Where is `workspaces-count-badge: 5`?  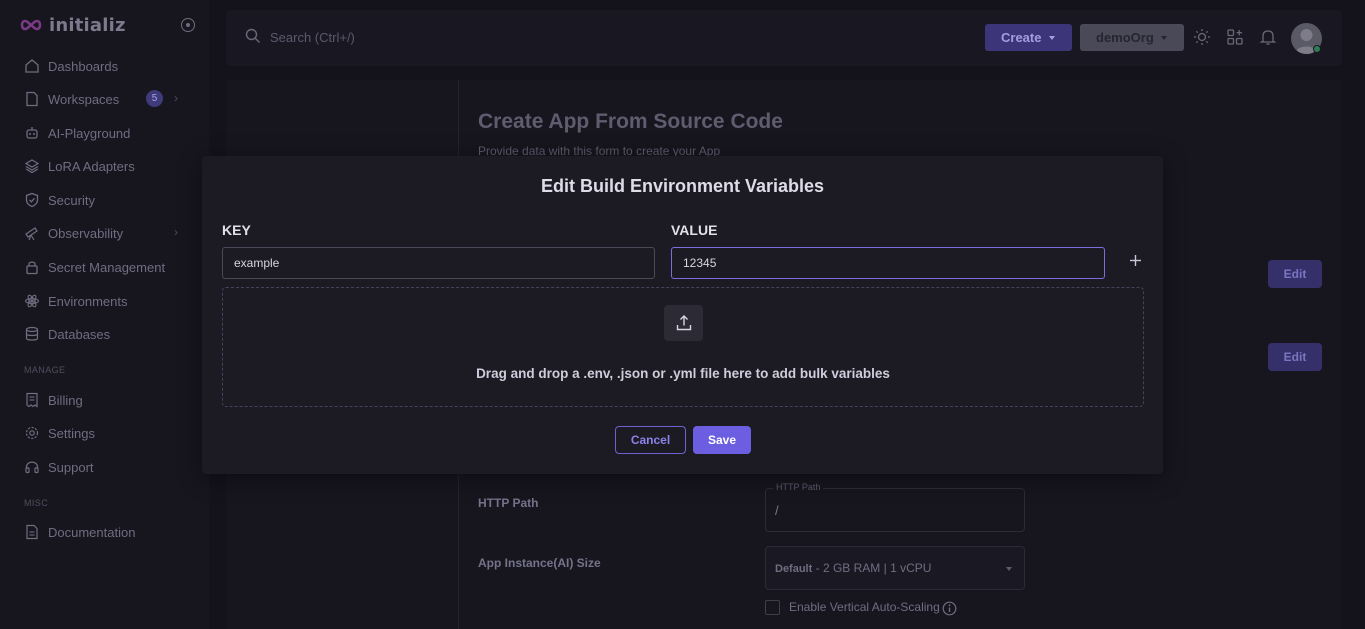 workspaces-count-badge: 5 is located at coordinates (154, 98).